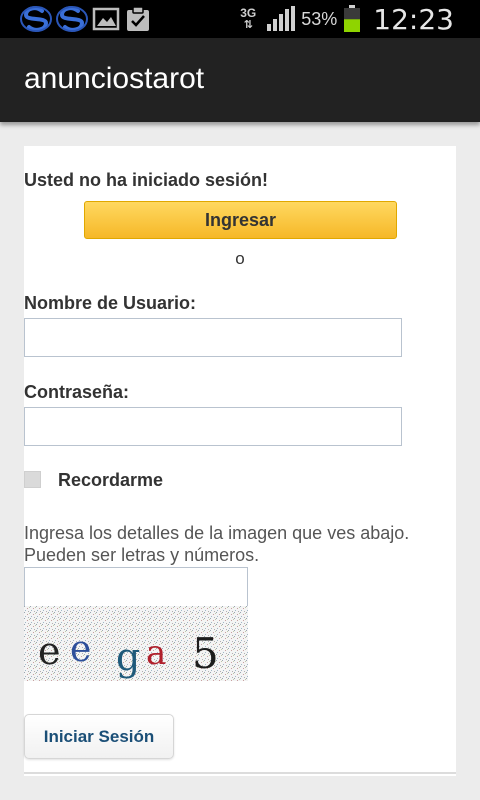  Describe the element at coordinates (136, 587) in the screenshot. I see `captcha-input` at that location.